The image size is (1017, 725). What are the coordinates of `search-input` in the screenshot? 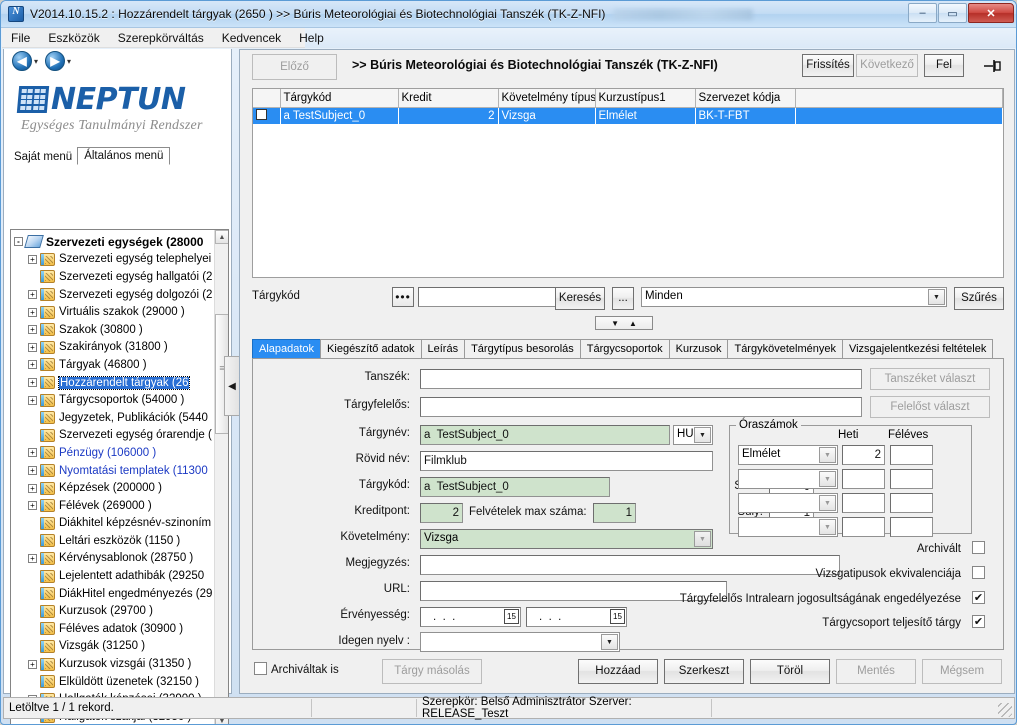 It's located at (491, 297).